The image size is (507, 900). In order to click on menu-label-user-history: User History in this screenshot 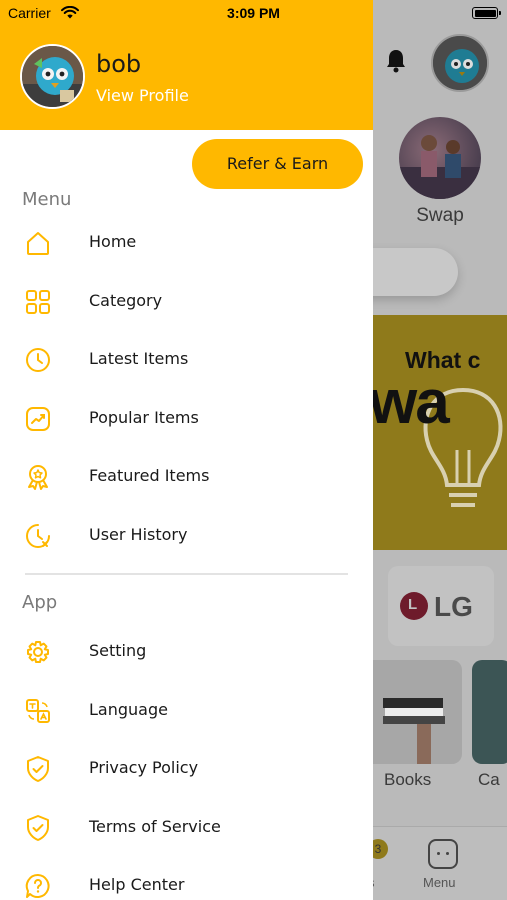, I will do `click(138, 534)`.